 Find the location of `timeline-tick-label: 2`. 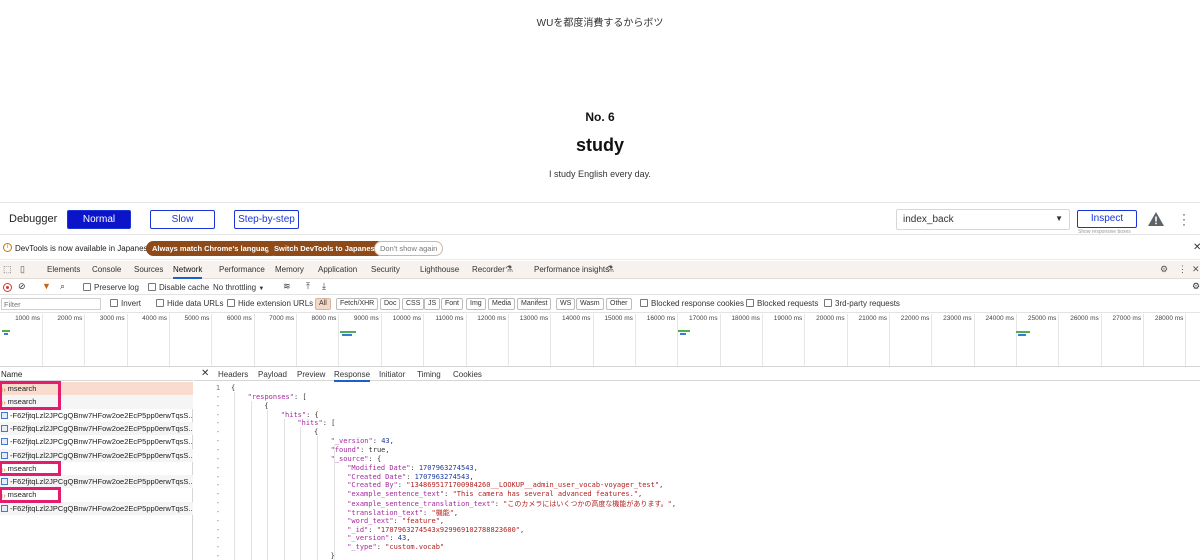

timeline-tick-label: 2 is located at coordinates (1192, 318).